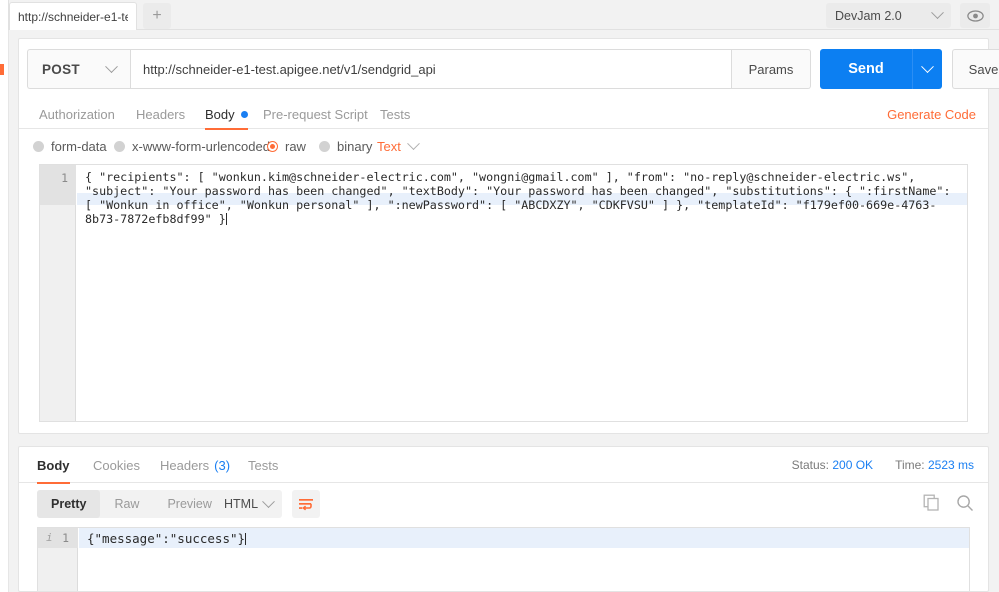 The image size is (999, 592). Describe the element at coordinates (503, 504) in the screenshot. I see `response-toolbar: Pretty Raw Preview HTML` at that location.